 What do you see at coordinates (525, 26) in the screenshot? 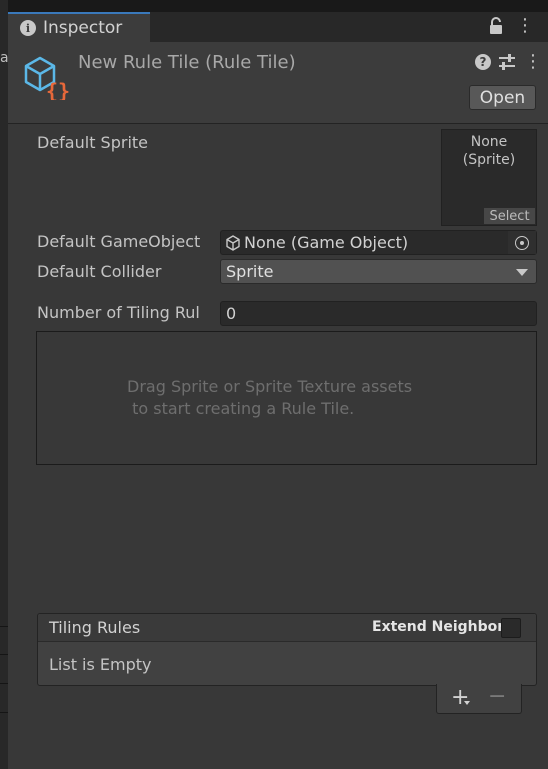
I see `kebab-menu-icon: ⋮` at bounding box center [525, 26].